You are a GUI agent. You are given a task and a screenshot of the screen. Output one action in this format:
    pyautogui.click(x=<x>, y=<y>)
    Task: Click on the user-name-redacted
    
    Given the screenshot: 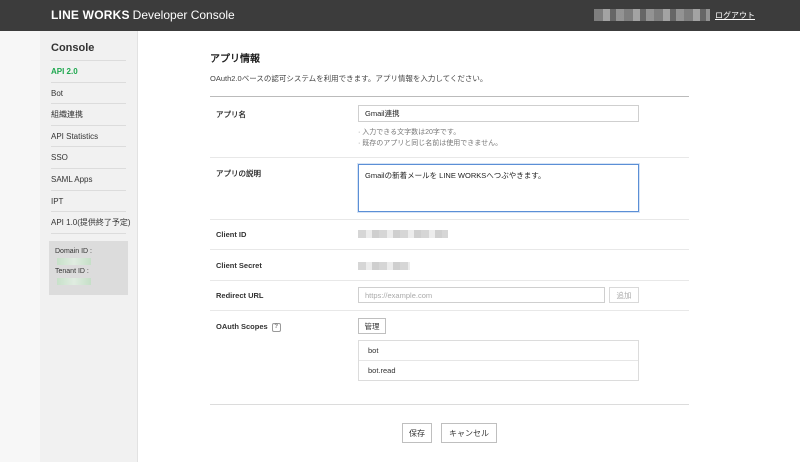 What is the action you would take?
    pyautogui.click(x=652, y=15)
    